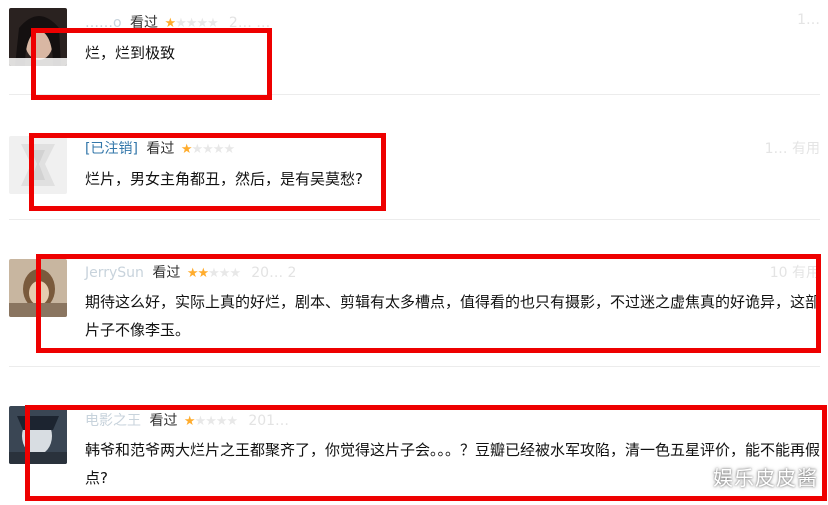 Image resolution: width=828 pixels, height=505 pixels. Describe the element at coordinates (765, 478) in the screenshot. I see `watermark: 娱乐皮皮酱` at that location.